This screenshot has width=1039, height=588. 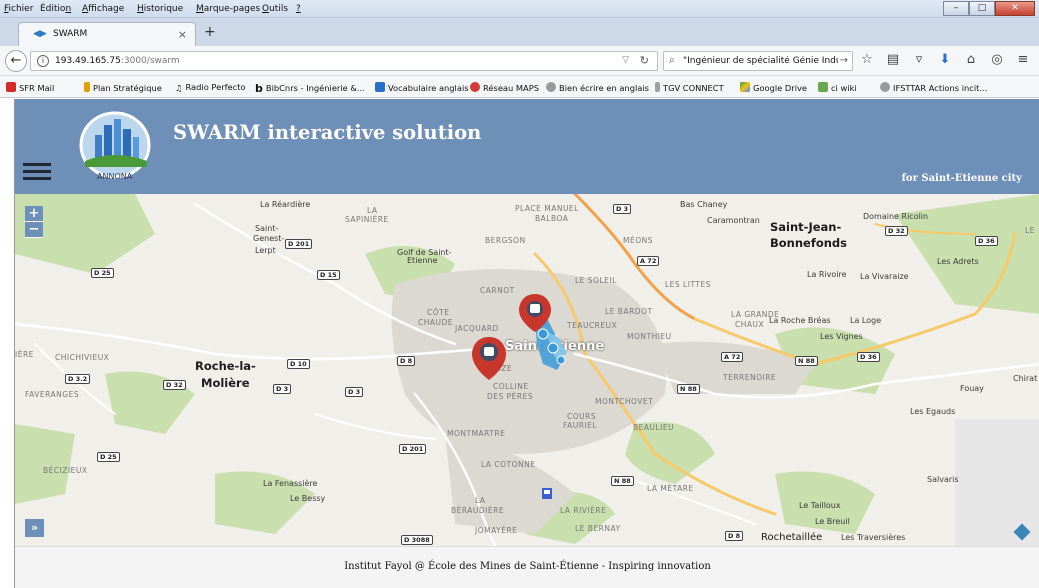 I want to click on minimize-icon: –, so click(x=956, y=8).